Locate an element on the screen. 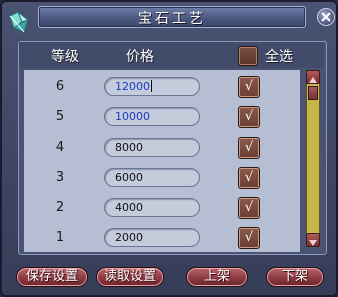 Image resolution: width=338 pixels, height=297 pixels. price-input: 2000 is located at coordinates (152, 237).